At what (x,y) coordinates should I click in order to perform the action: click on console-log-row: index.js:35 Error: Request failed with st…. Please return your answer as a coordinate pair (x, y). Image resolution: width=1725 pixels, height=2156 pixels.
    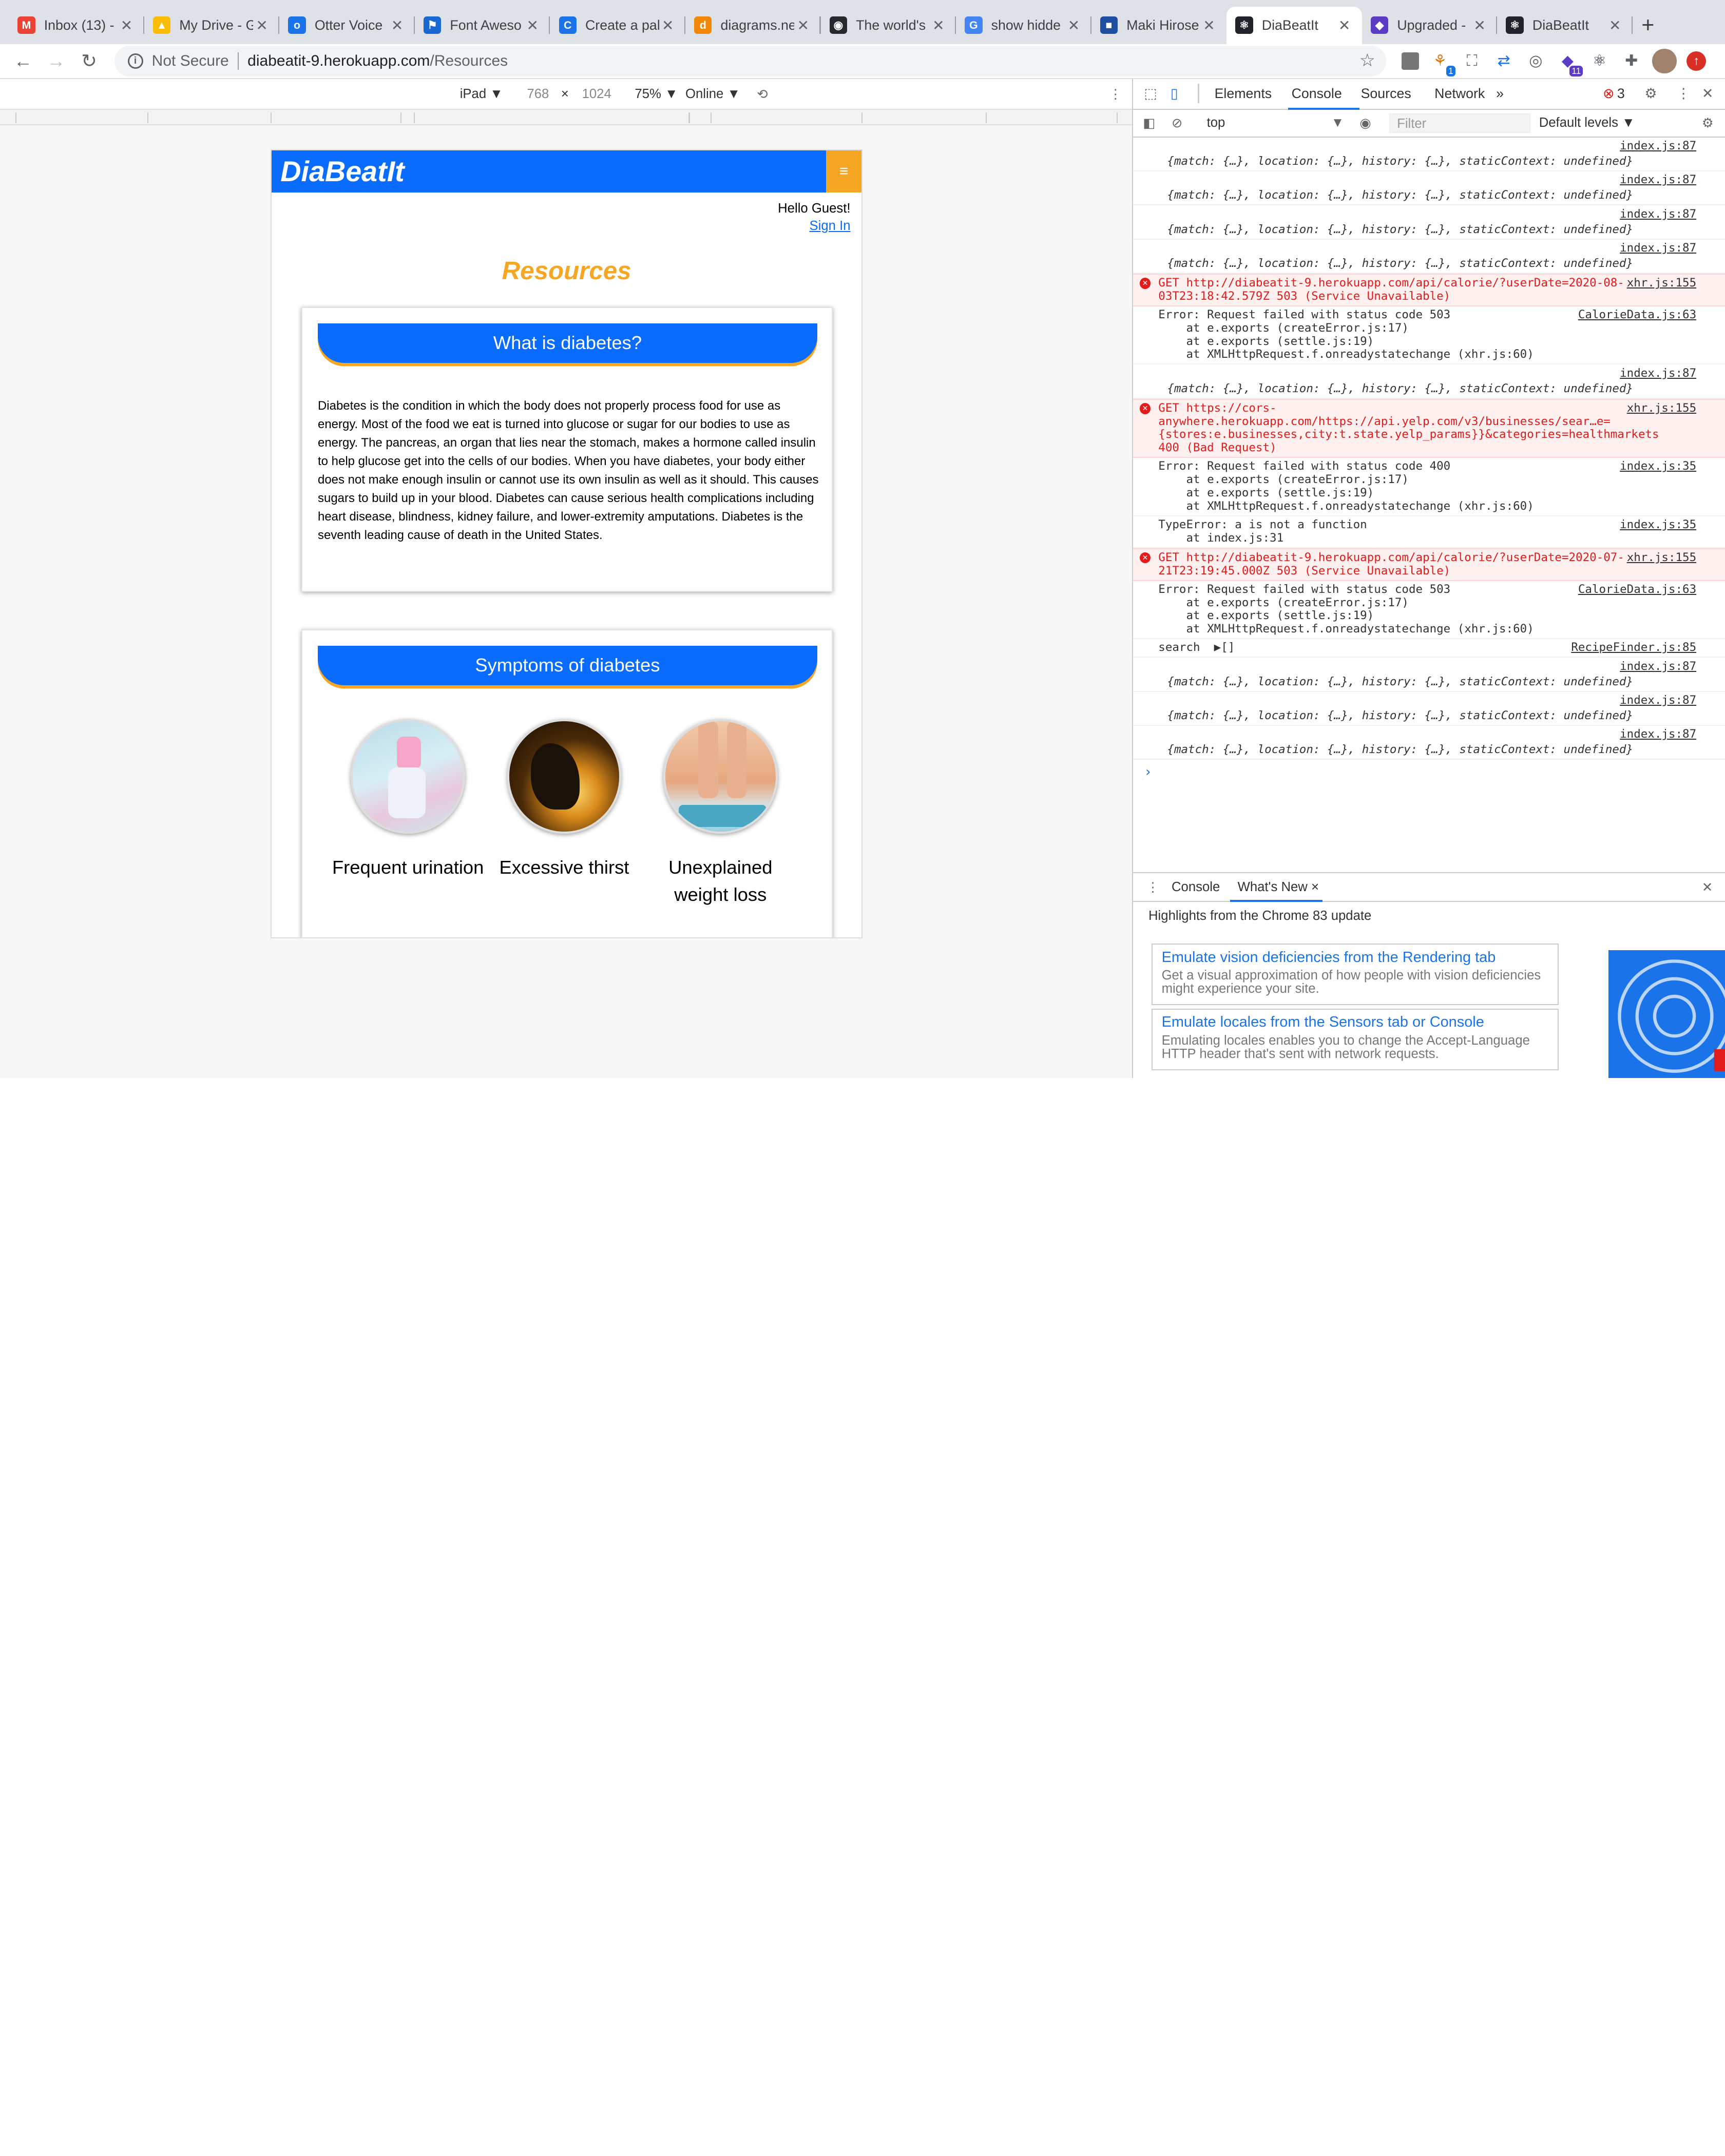
    Looking at the image, I should click on (1429, 487).